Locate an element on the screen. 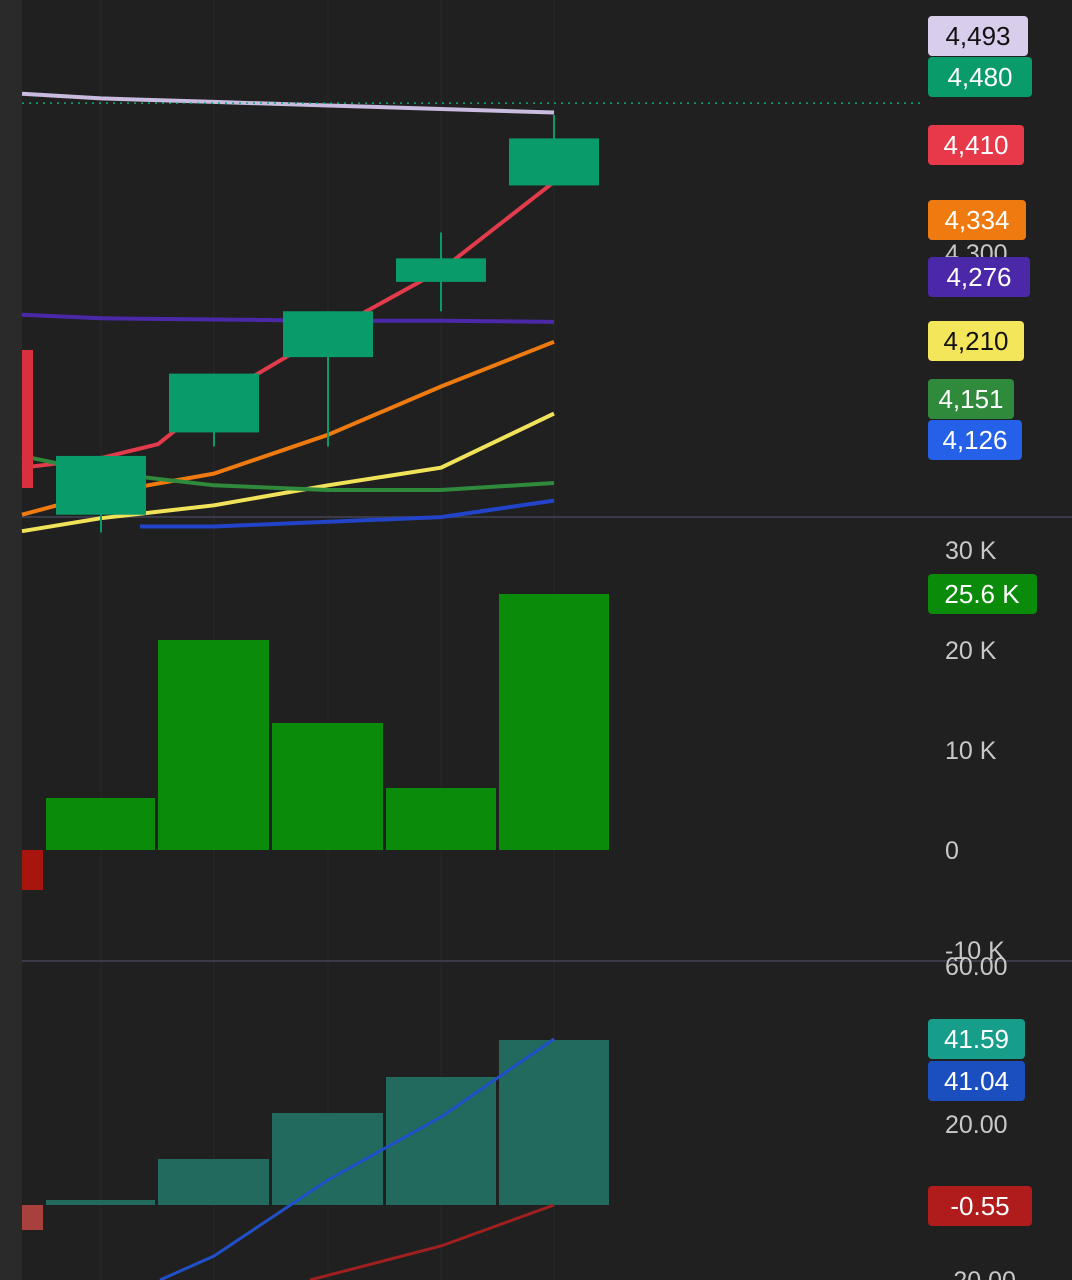  volume-label: 25.6 K is located at coordinates (982, 594).